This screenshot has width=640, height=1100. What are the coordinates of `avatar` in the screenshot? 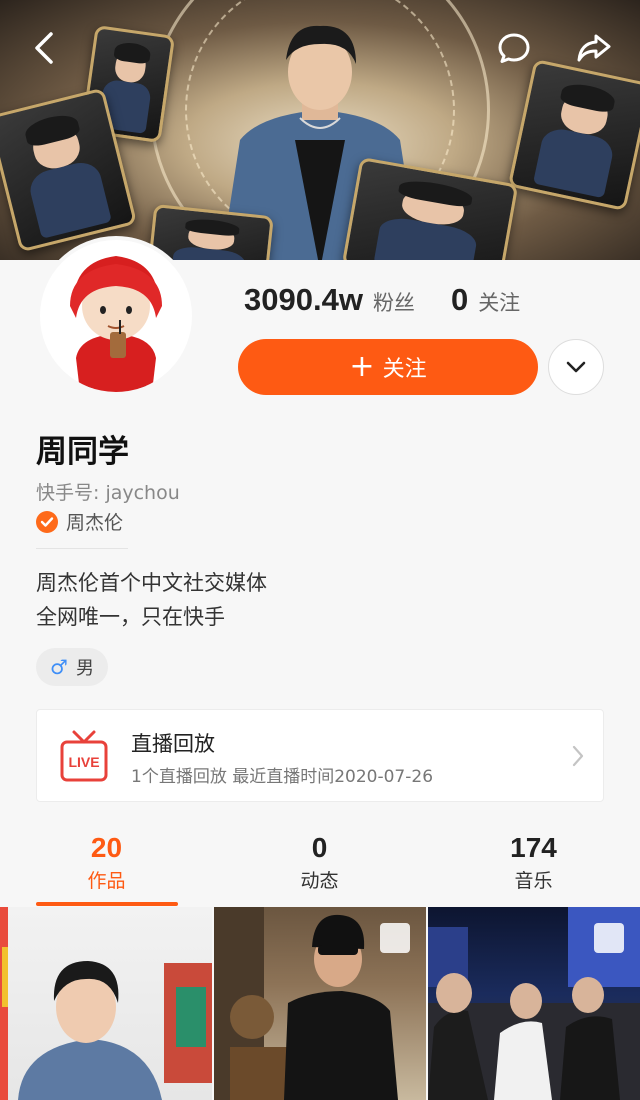 It's located at (116, 316).